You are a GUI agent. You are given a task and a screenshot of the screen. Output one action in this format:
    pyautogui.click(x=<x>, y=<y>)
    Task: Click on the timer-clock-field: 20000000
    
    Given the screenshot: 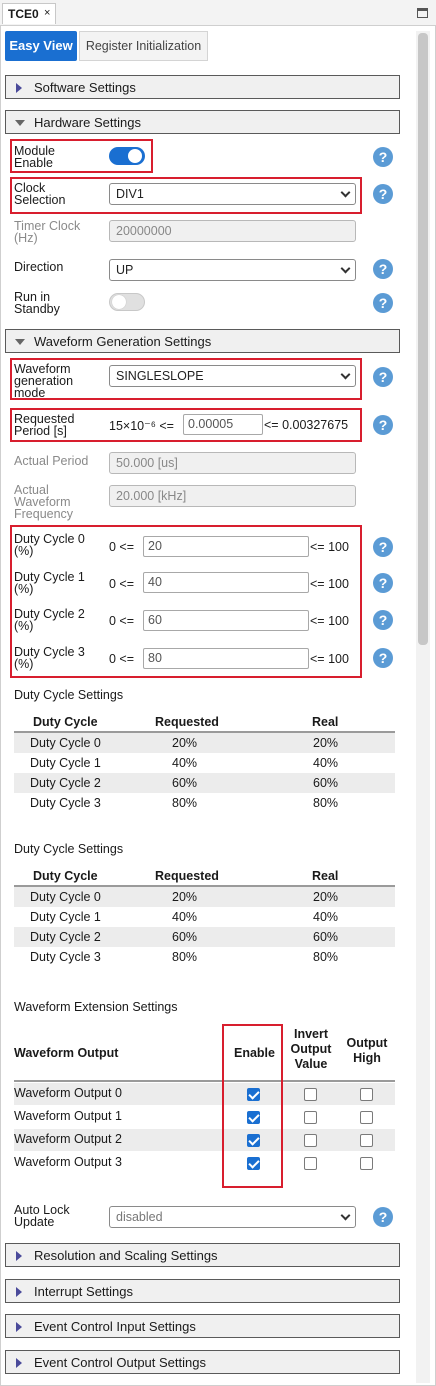 What is the action you would take?
    pyautogui.click(x=232, y=231)
    